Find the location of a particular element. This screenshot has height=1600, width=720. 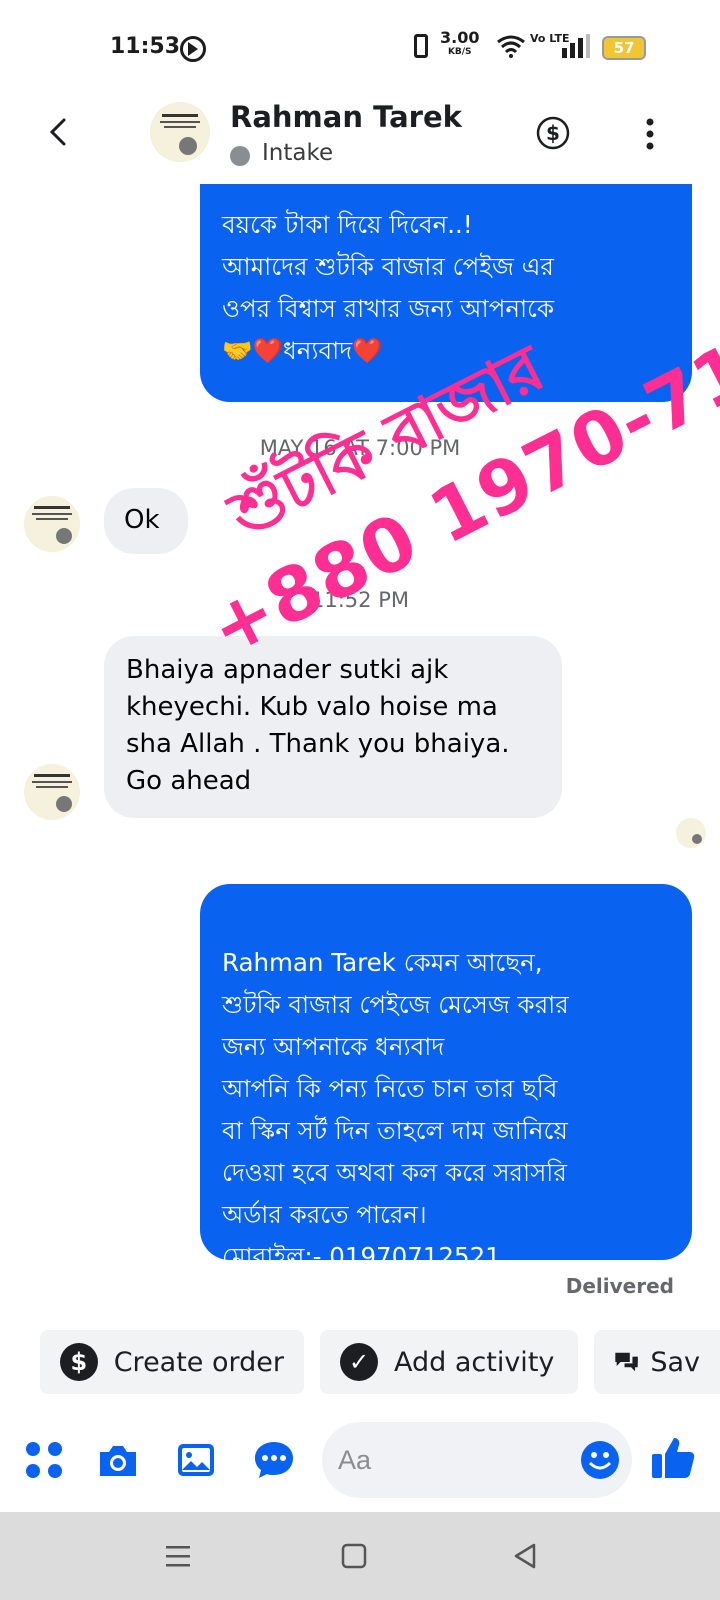

contact-avatar is located at coordinates (180, 132).